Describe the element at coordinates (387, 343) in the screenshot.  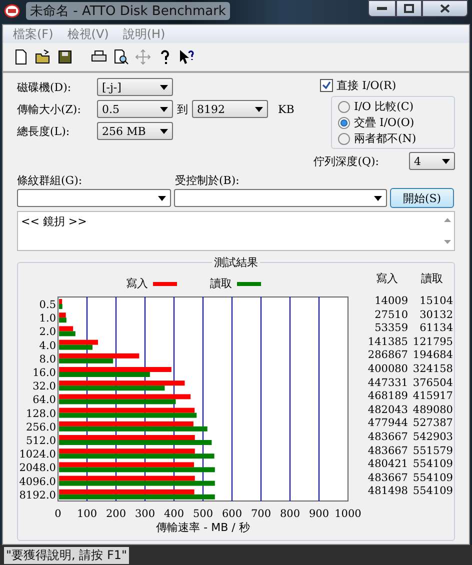
I see `table-cell-text: 141385` at that location.